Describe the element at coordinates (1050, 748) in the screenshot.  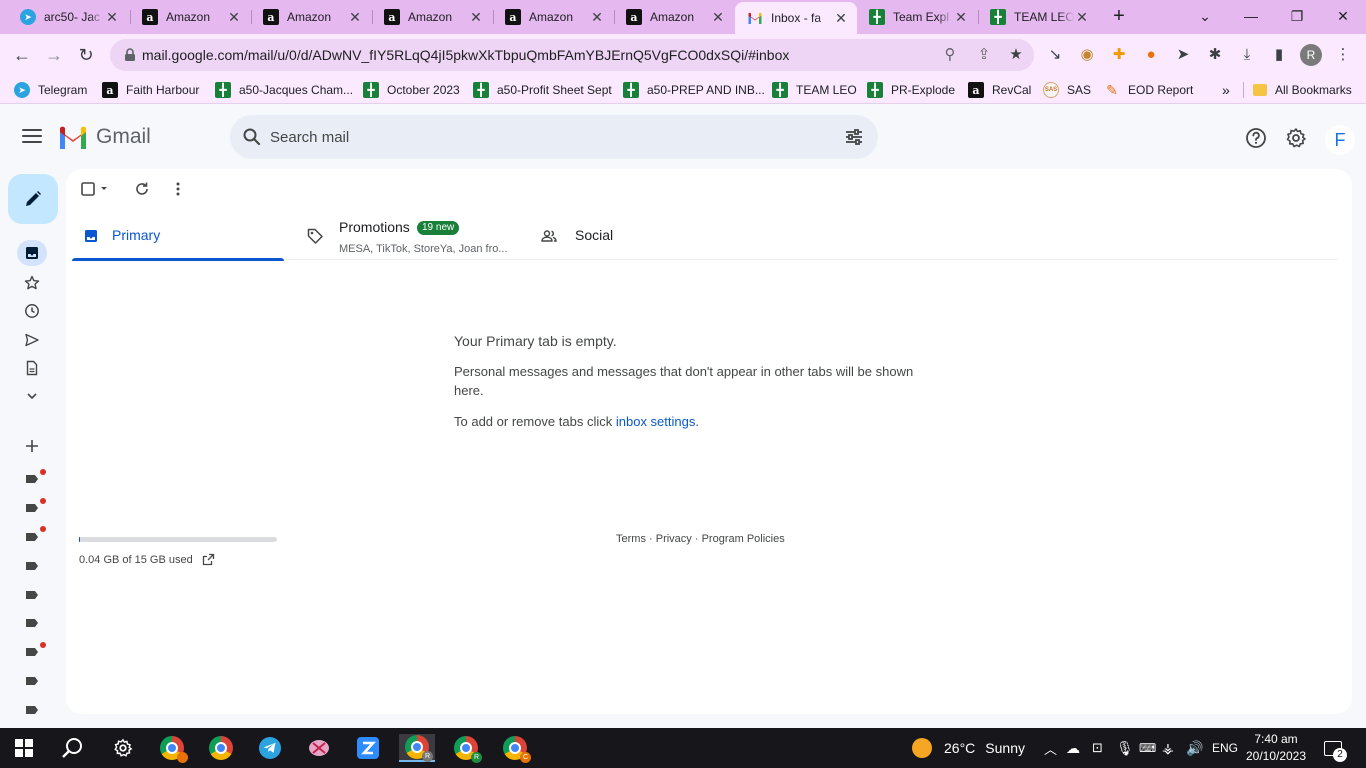
I see `tray-chevron-icon: ︿` at that location.